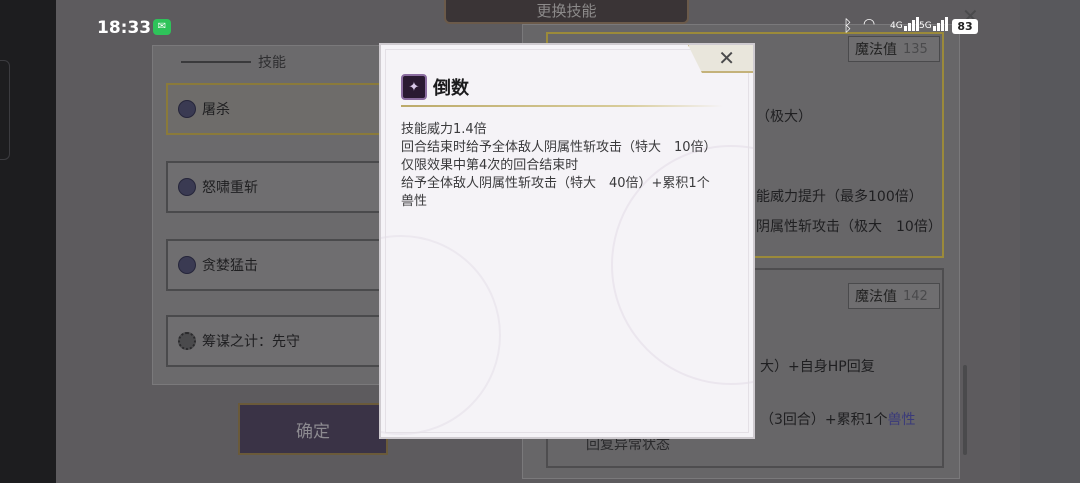  What do you see at coordinates (869, 24) in the screenshot?
I see `wifi-icon: ◠` at bounding box center [869, 24].